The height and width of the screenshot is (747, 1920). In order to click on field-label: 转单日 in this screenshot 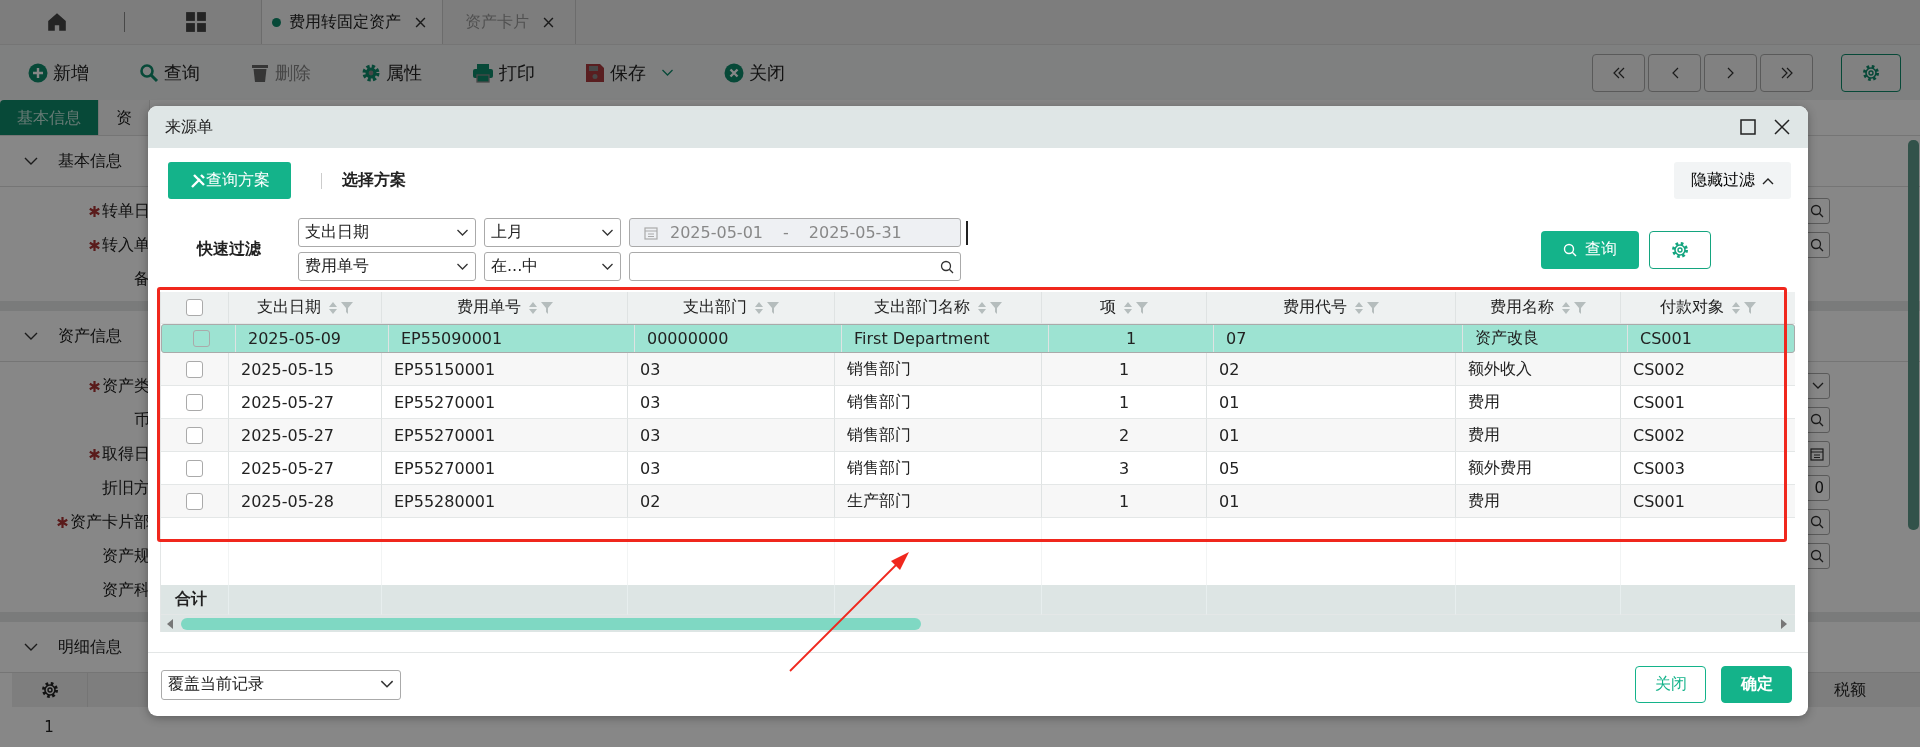, I will do `click(126, 211)`.